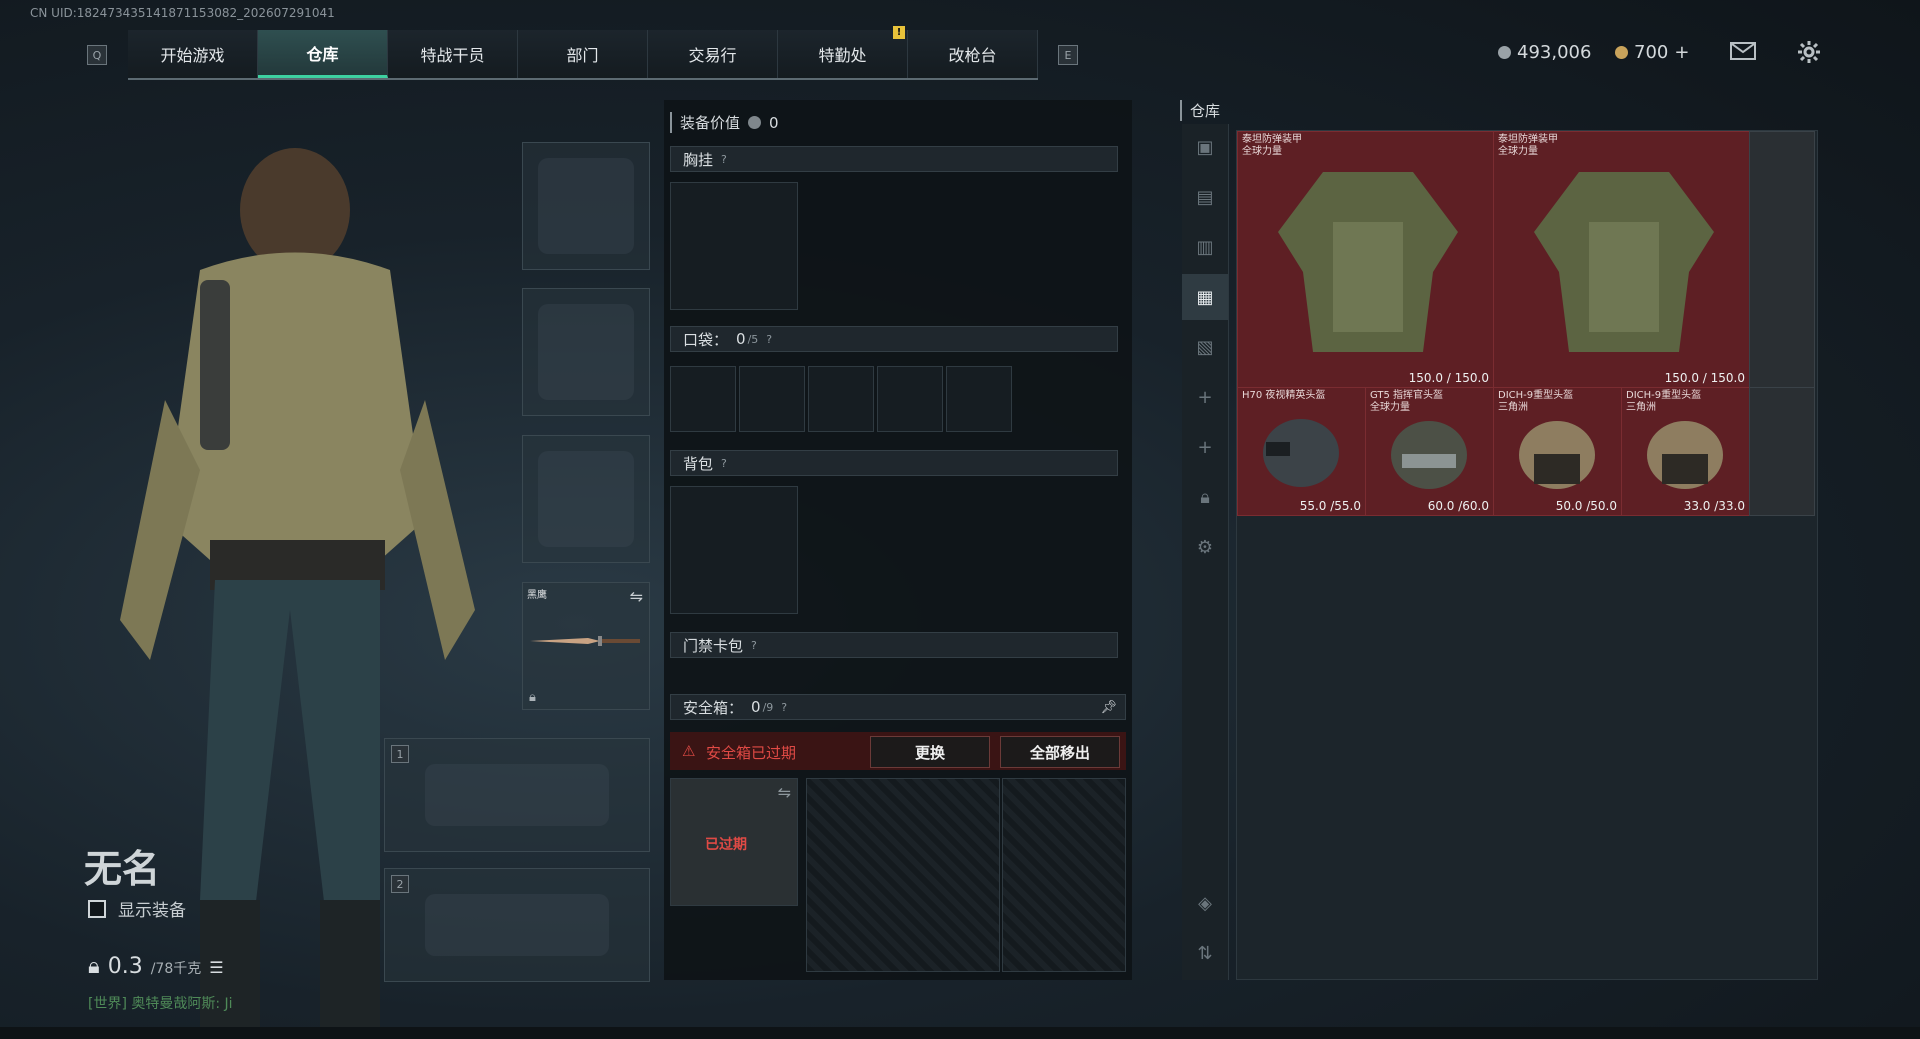 Image resolution: width=1920 pixels, height=1039 pixels. Describe the element at coordinates (734, 246) in the screenshot. I see `chest-rig-slot` at that location.